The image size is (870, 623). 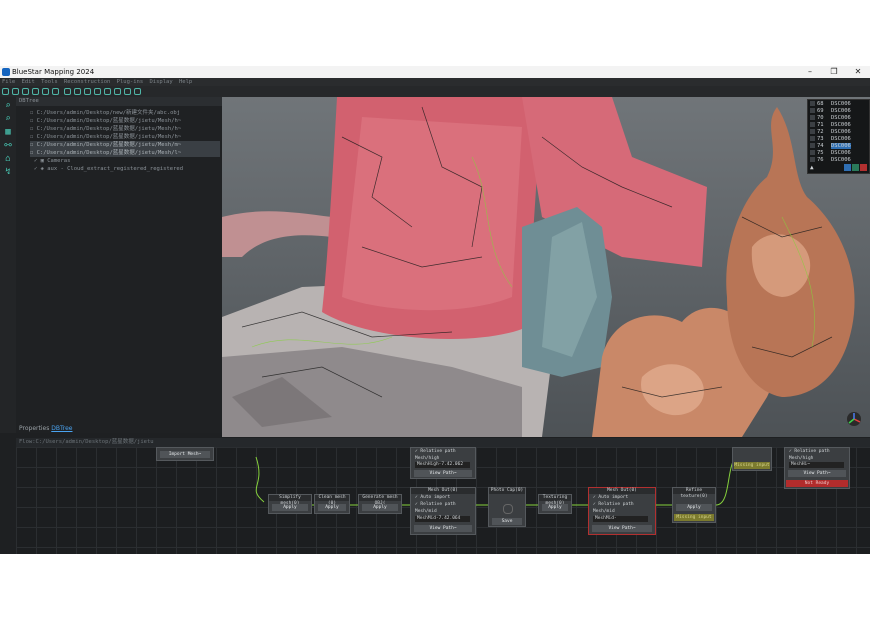 I want to click on building-icon: ⌂, so click(x=8, y=159).